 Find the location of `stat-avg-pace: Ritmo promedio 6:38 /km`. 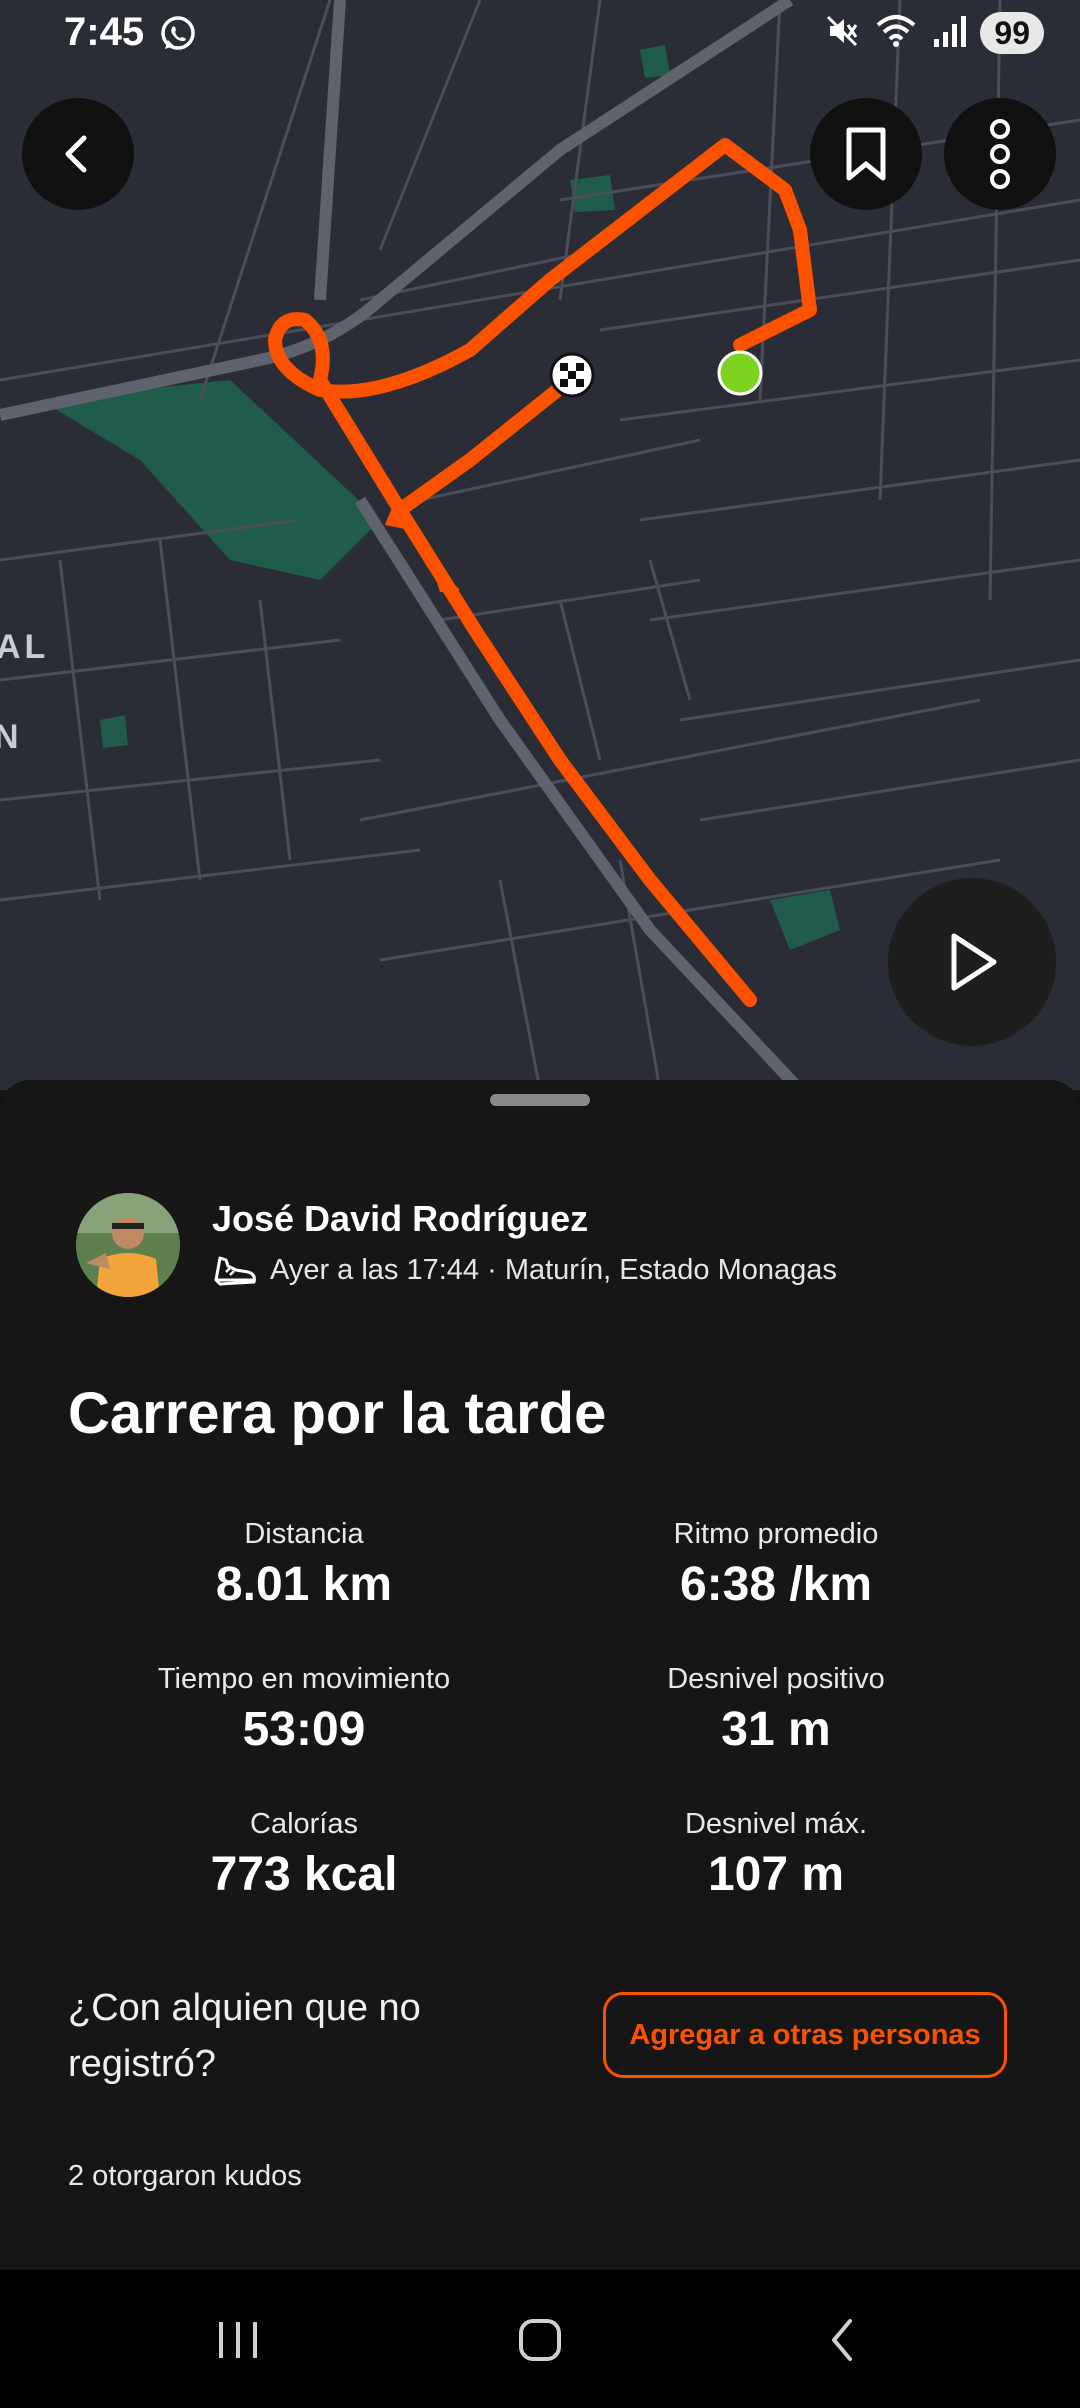

stat-avg-pace: Ritmo promedio 6:38 /km is located at coordinates (776, 1565).